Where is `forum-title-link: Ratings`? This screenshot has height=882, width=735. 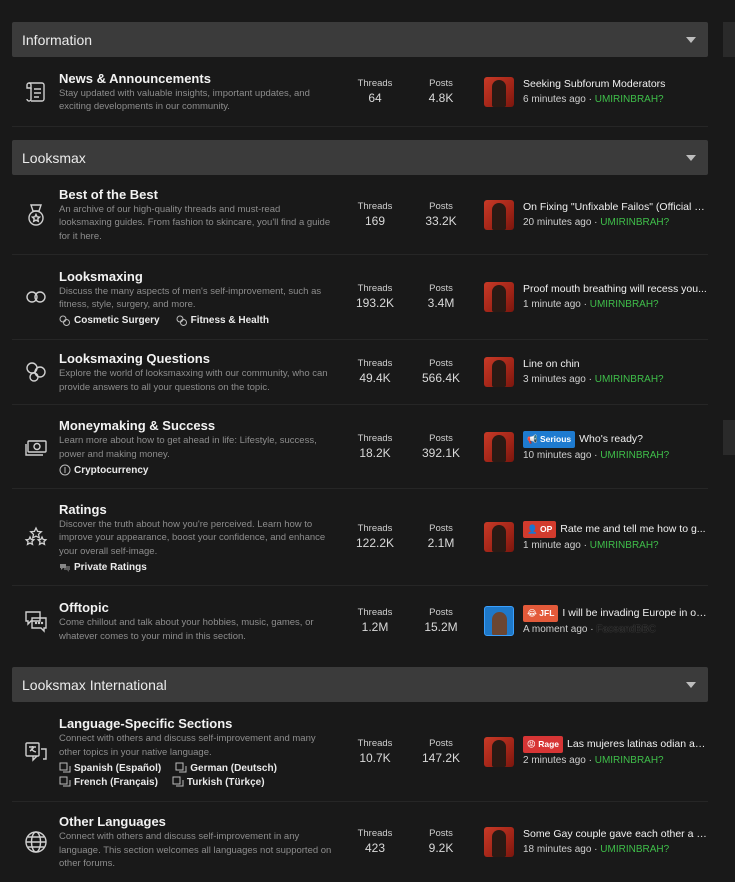 forum-title-link: Ratings is located at coordinates (200, 509).